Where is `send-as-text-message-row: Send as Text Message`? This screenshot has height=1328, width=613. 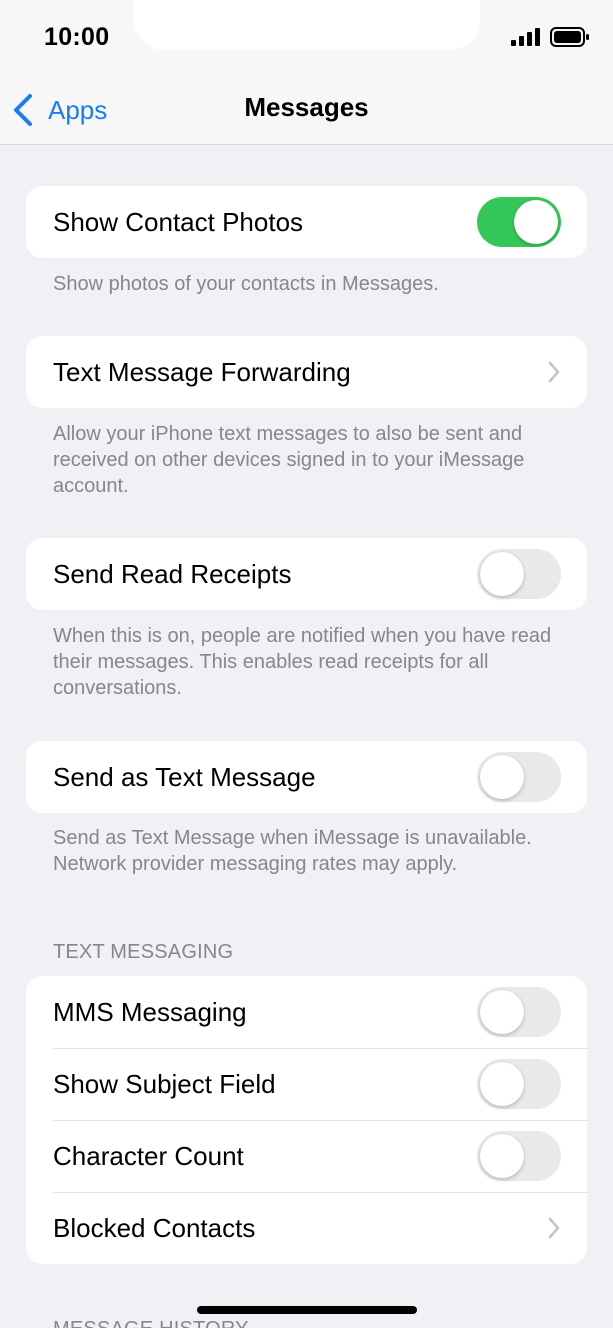
send-as-text-message-row: Send as Text Message is located at coordinates (306, 777).